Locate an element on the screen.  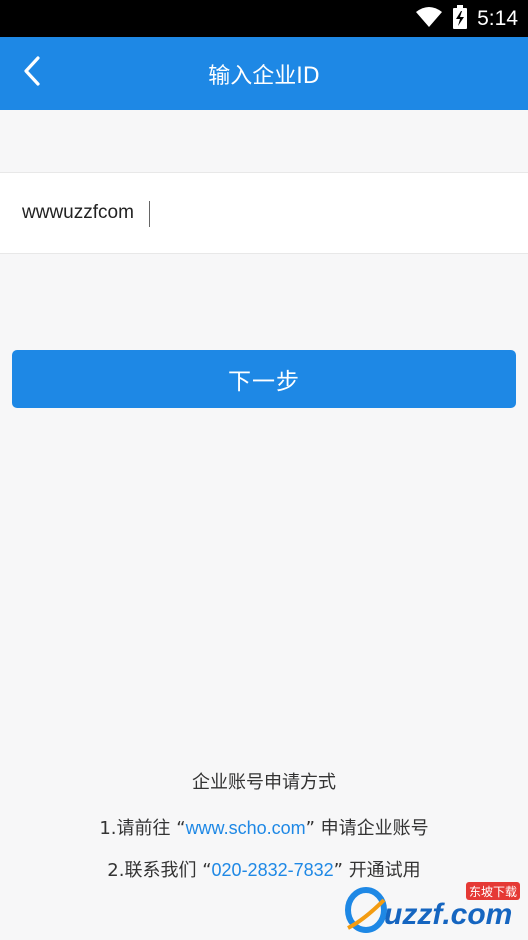
info-line-1: 1.请前往 “www.scho.com” 申请企业账号 is located at coordinates (264, 827).